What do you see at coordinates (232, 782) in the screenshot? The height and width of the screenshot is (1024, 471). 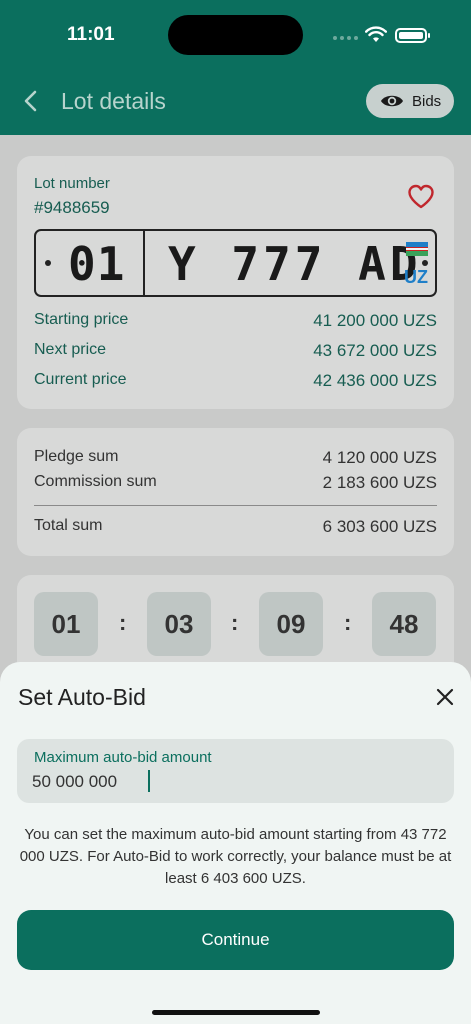 I see `max-auto-bid-input` at bounding box center [232, 782].